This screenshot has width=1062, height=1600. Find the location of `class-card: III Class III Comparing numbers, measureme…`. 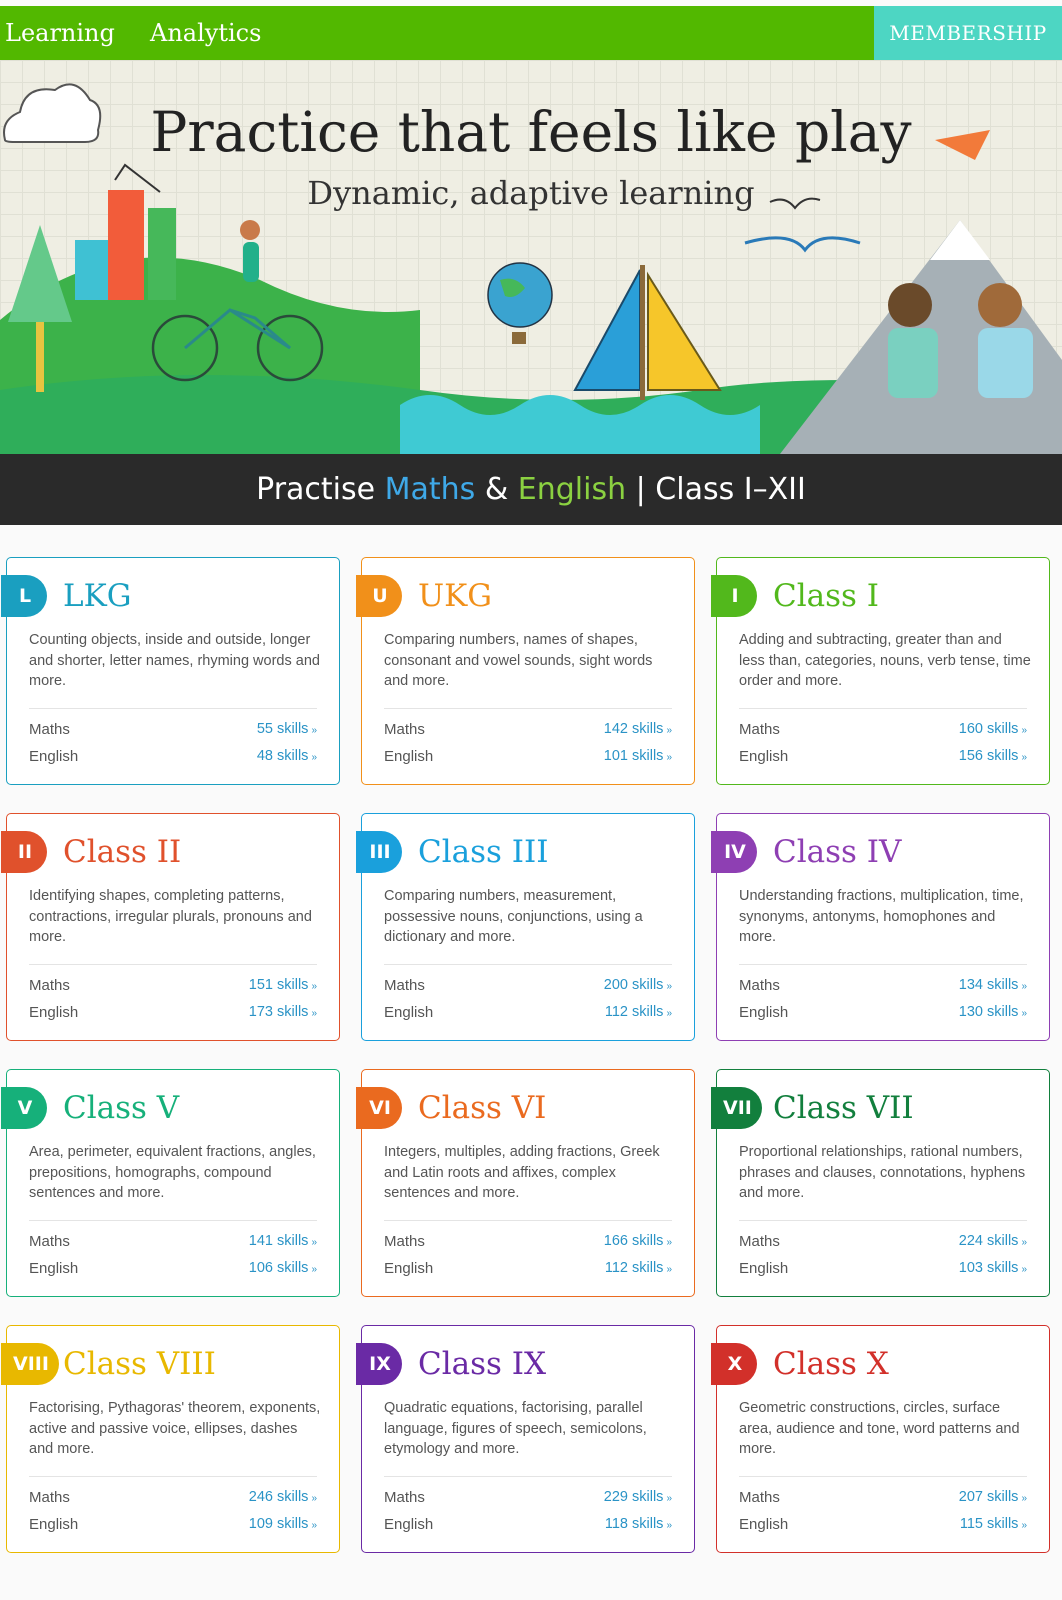

class-card: III Class III Comparing numbers, measureme… is located at coordinates (525, 927).